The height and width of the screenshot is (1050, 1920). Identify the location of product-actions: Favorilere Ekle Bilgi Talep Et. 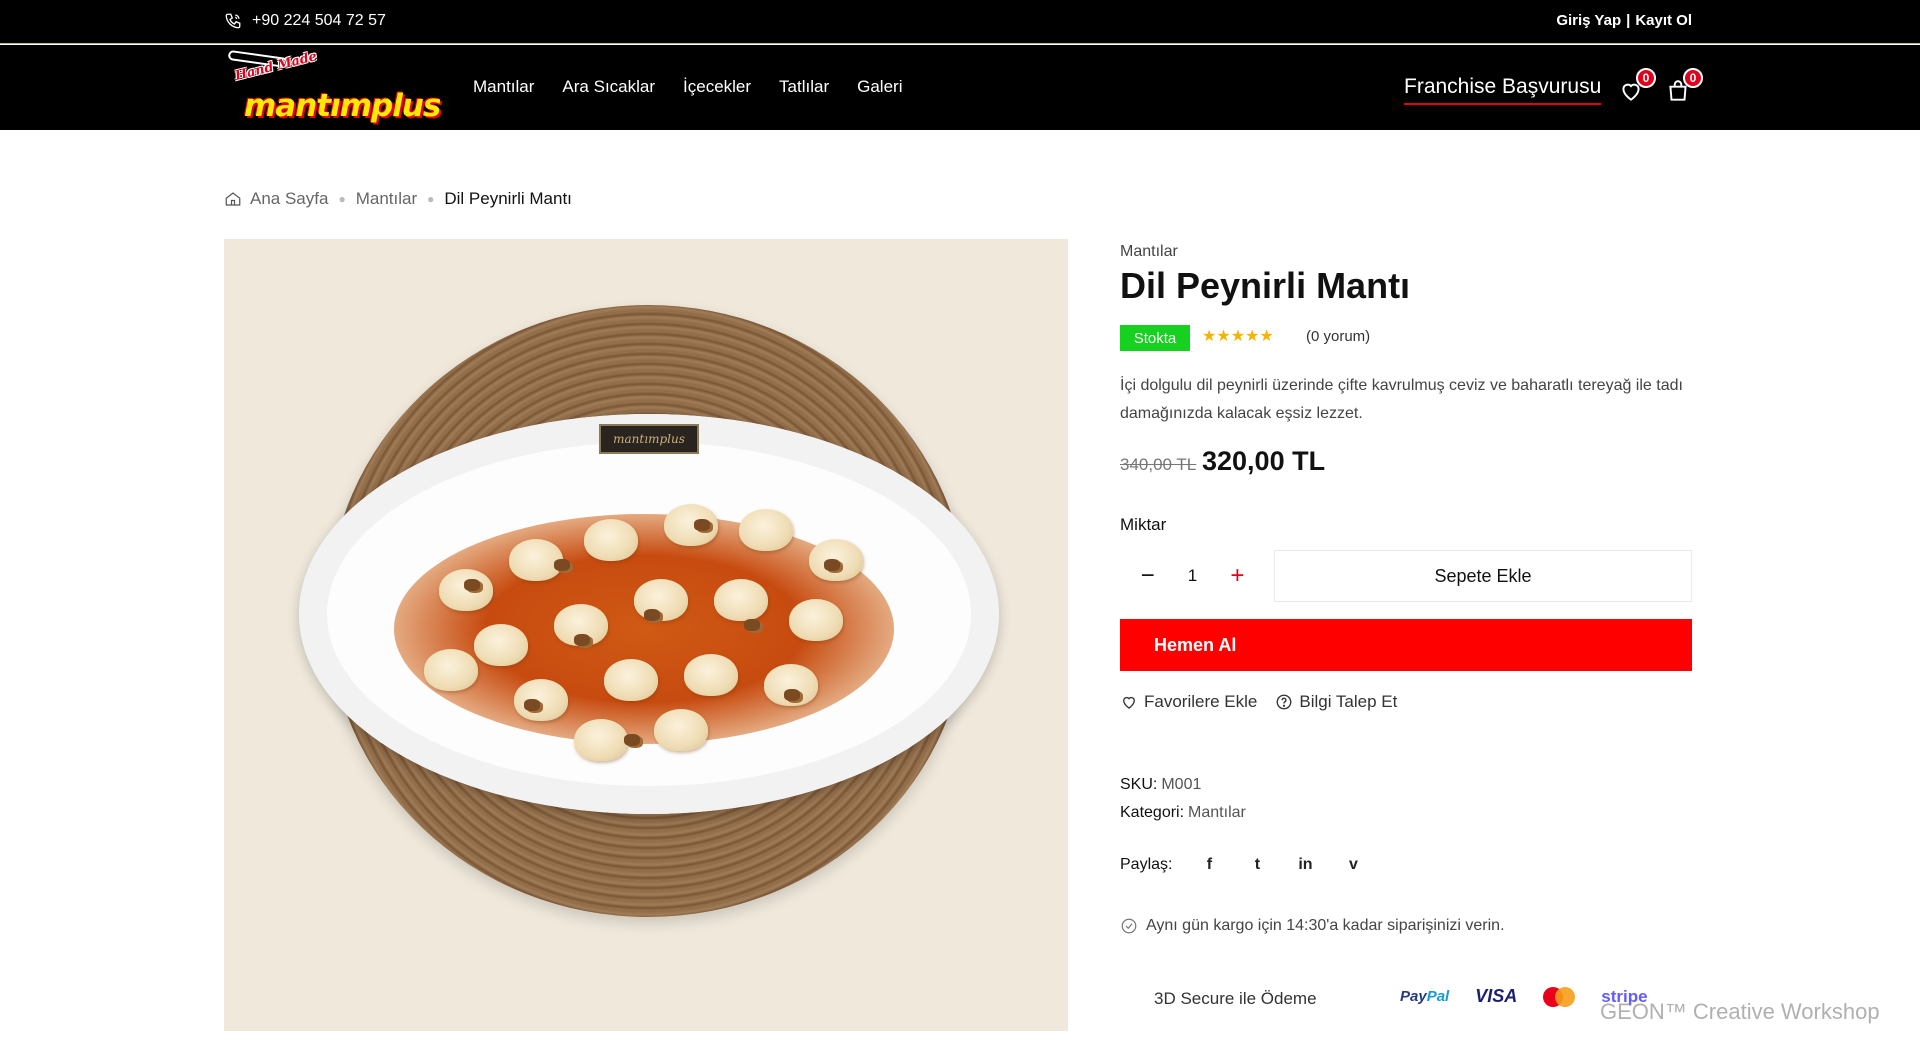
(1258, 702).